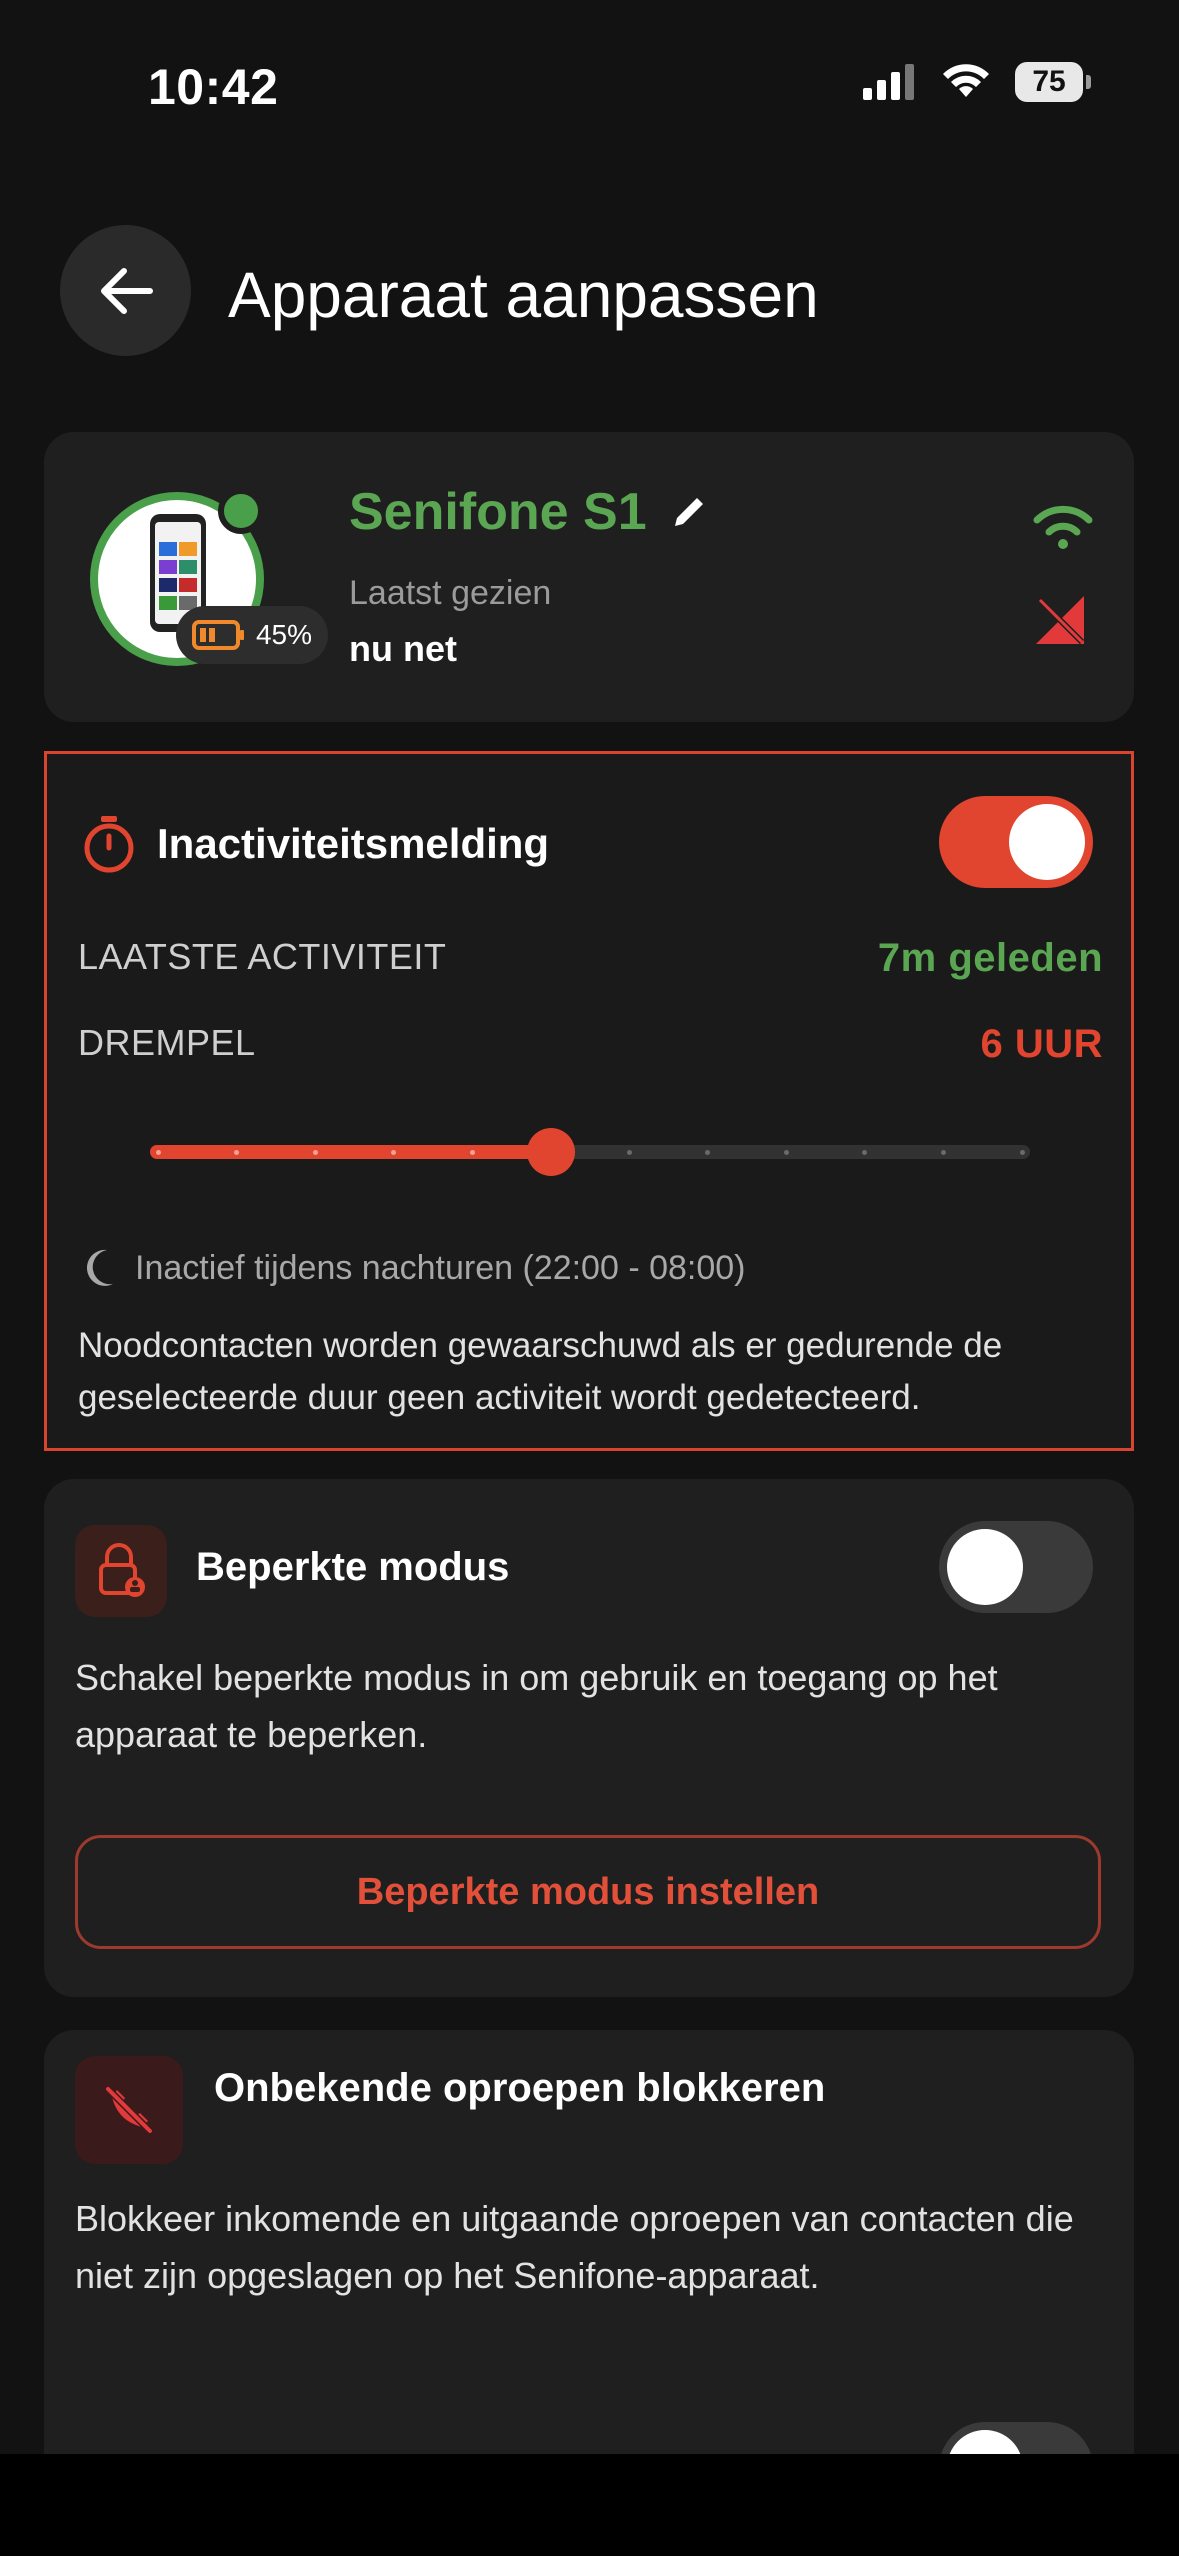 The width and height of the screenshot is (1179, 2556). What do you see at coordinates (588, 1892) in the screenshot?
I see `setup-restricted-mode-button: Beperkte modus instellen` at bounding box center [588, 1892].